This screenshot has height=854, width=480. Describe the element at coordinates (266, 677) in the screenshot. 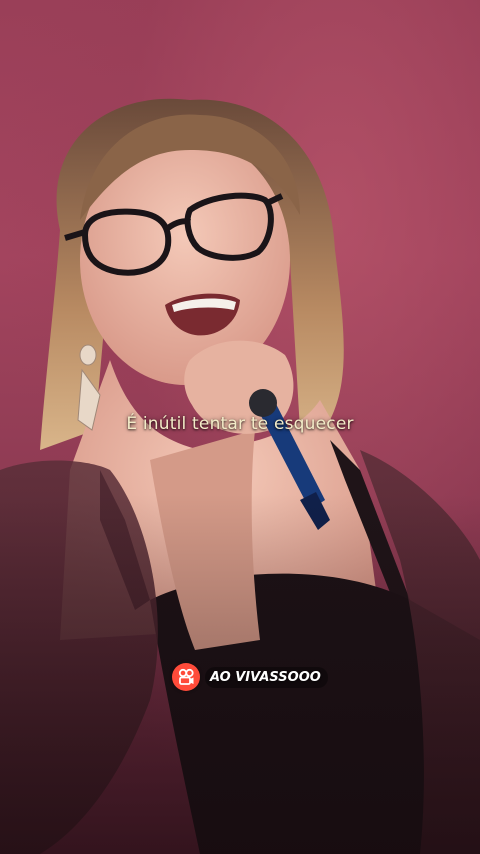

I see `watermark-text: AO VIVASSOOO` at that location.